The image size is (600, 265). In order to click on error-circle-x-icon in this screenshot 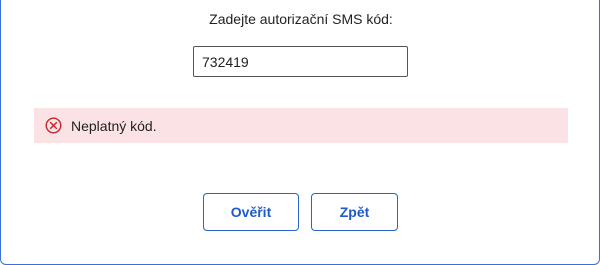, I will do `click(53, 125)`.